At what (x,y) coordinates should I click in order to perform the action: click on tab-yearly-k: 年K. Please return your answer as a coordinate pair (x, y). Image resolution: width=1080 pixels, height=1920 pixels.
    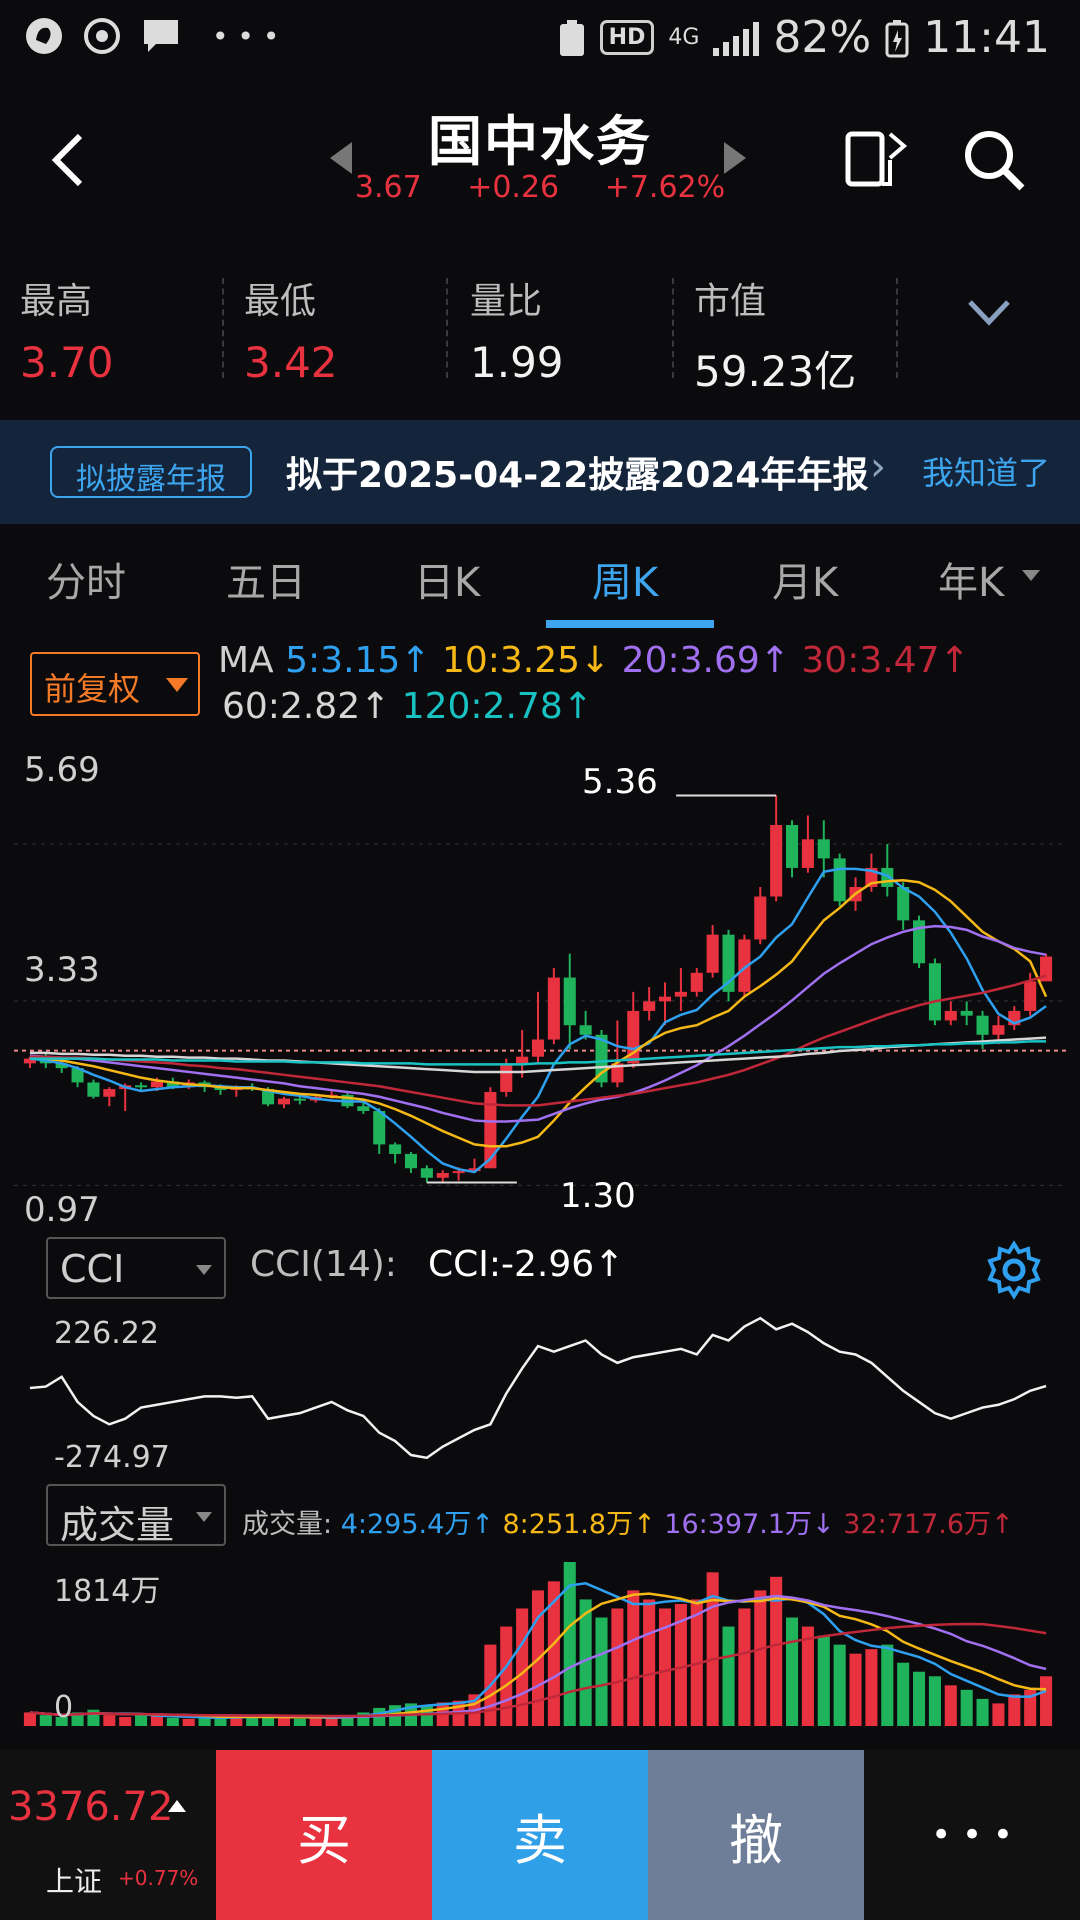
    Looking at the image, I should click on (971, 579).